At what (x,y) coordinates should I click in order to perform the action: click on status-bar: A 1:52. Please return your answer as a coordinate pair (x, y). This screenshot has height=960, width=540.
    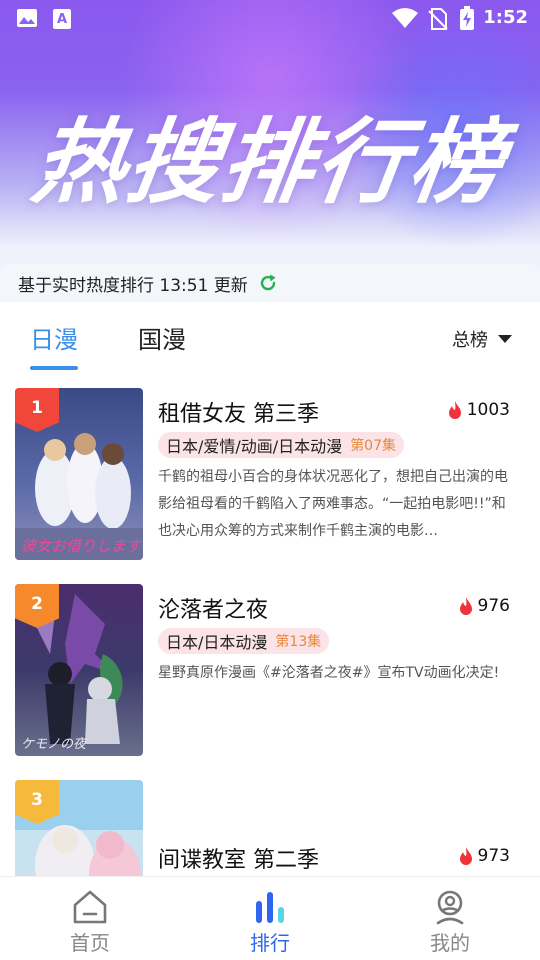
    Looking at the image, I should click on (270, 18).